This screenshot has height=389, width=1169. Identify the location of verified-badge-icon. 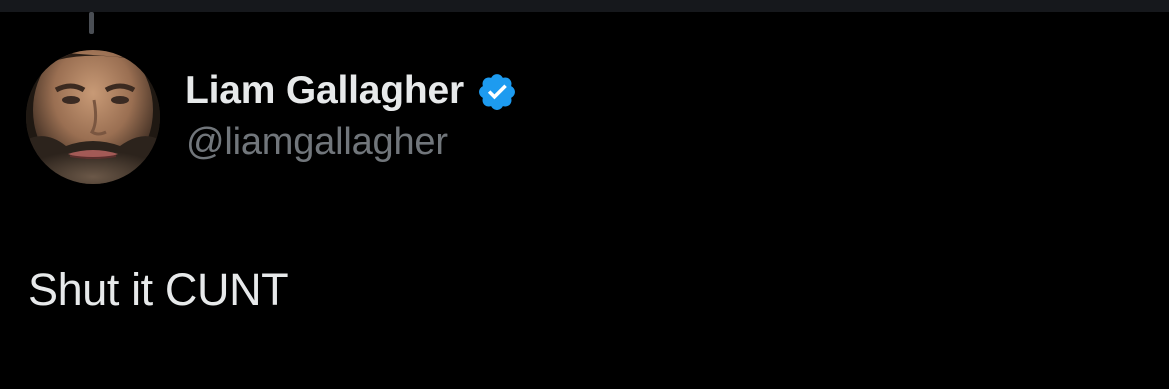
(497, 92).